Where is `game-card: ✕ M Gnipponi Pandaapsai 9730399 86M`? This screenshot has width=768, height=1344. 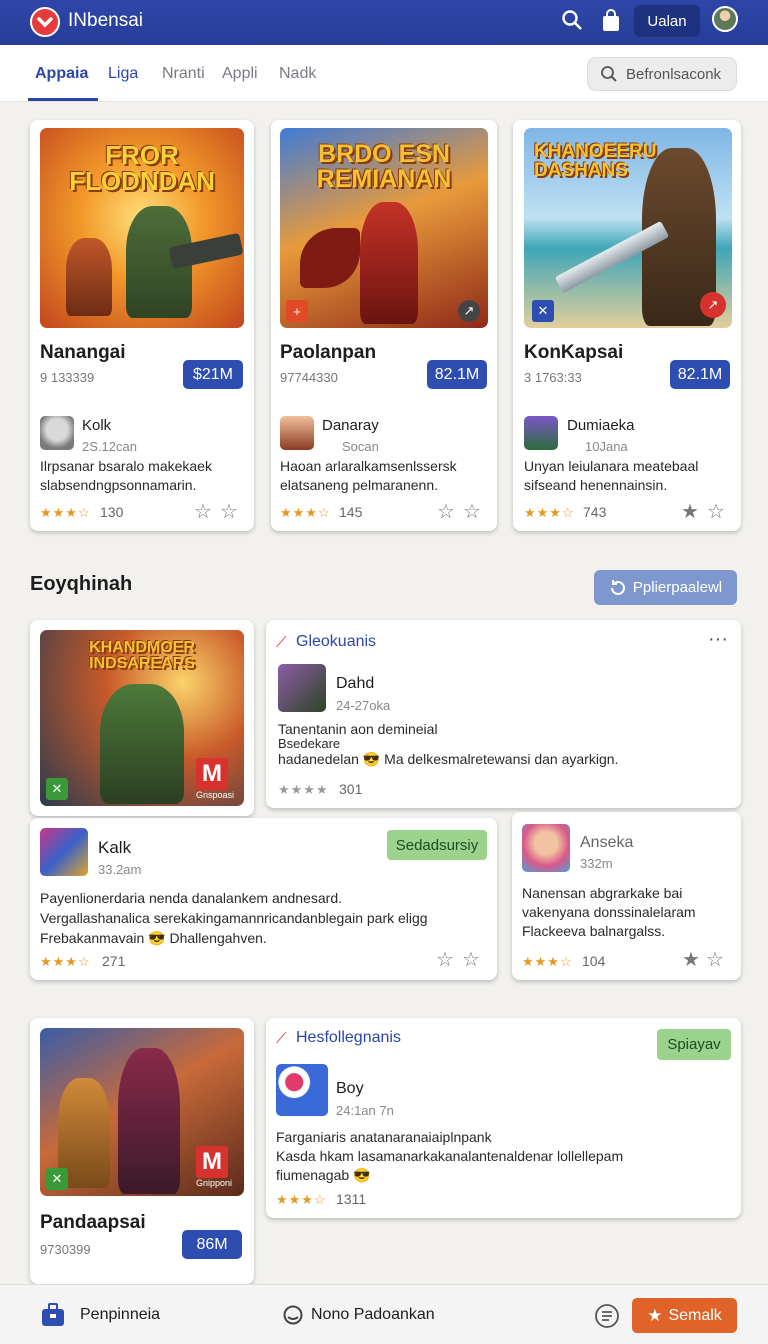
game-card: ✕ M Gnipponi Pandaapsai 9730399 86M is located at coordinates (142, 1151).